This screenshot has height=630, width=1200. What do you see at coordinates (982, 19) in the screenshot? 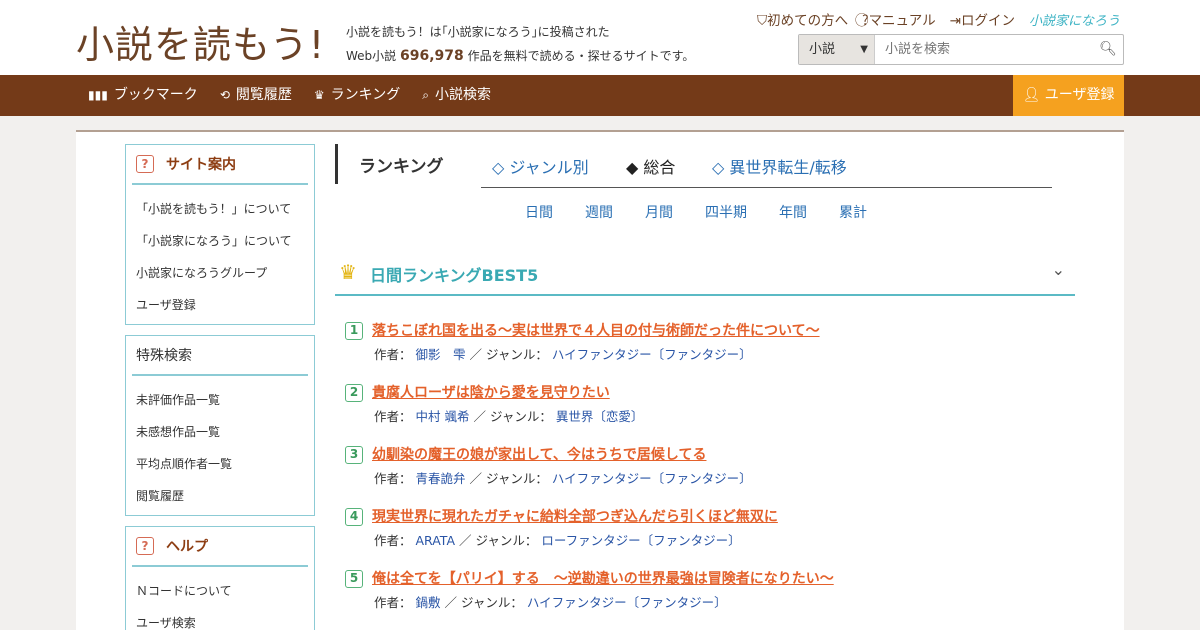
I see `login-link: ⇥ログイン` at bounding box center [982, 19].